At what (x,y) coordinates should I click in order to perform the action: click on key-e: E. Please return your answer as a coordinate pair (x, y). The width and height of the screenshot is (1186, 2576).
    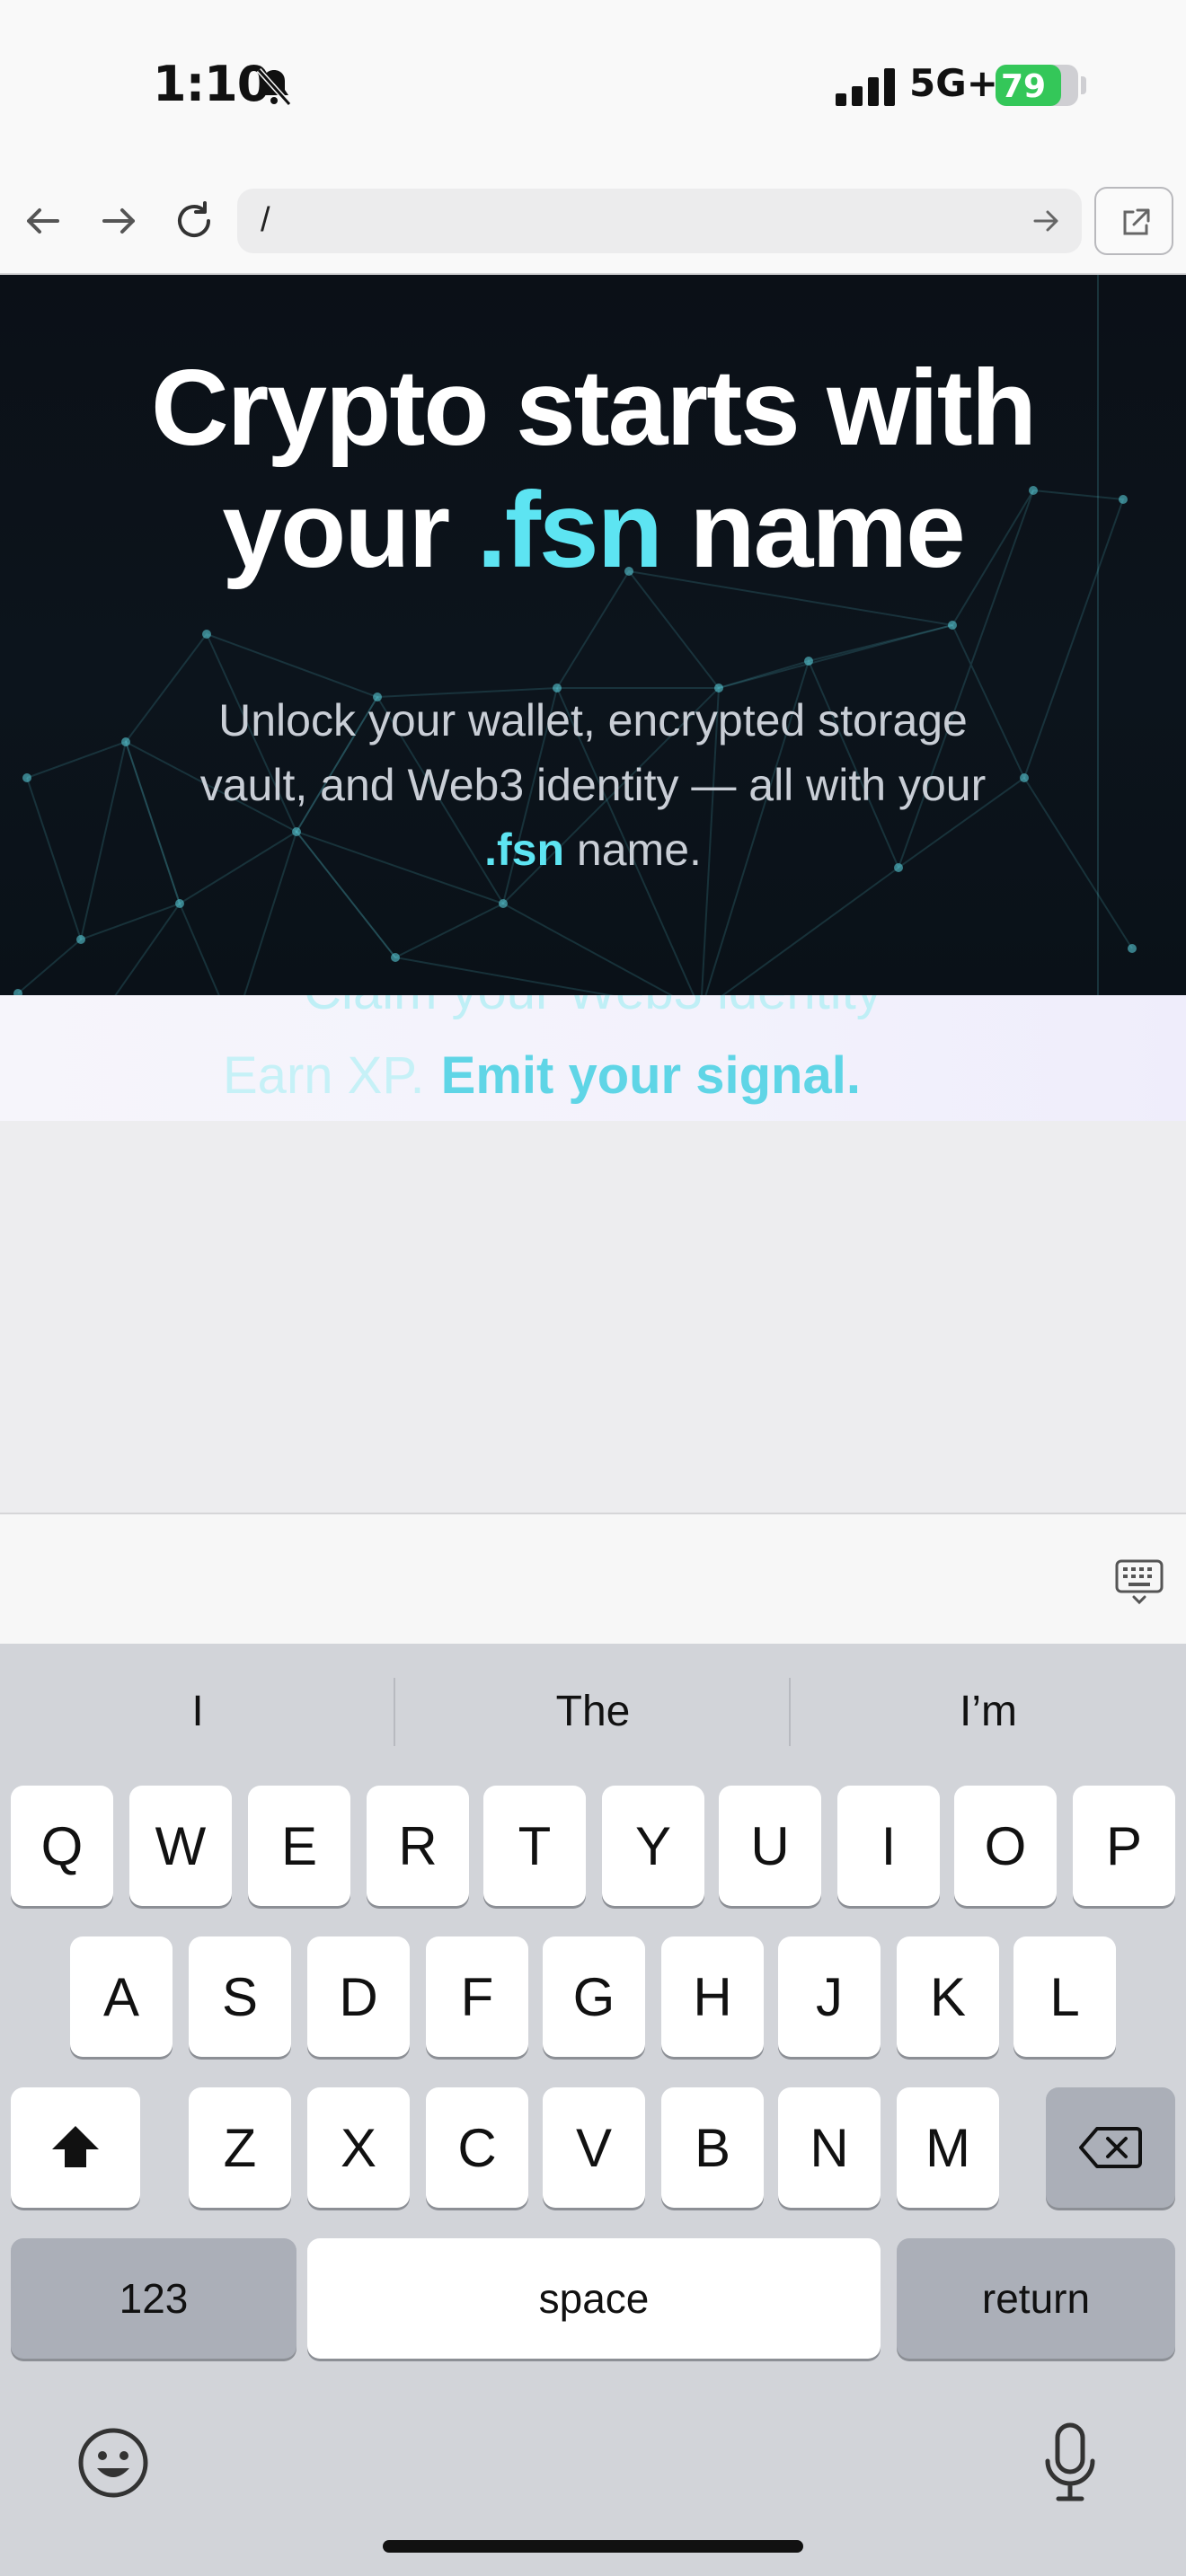
    Looking at the image, I should click on (299, 1846).